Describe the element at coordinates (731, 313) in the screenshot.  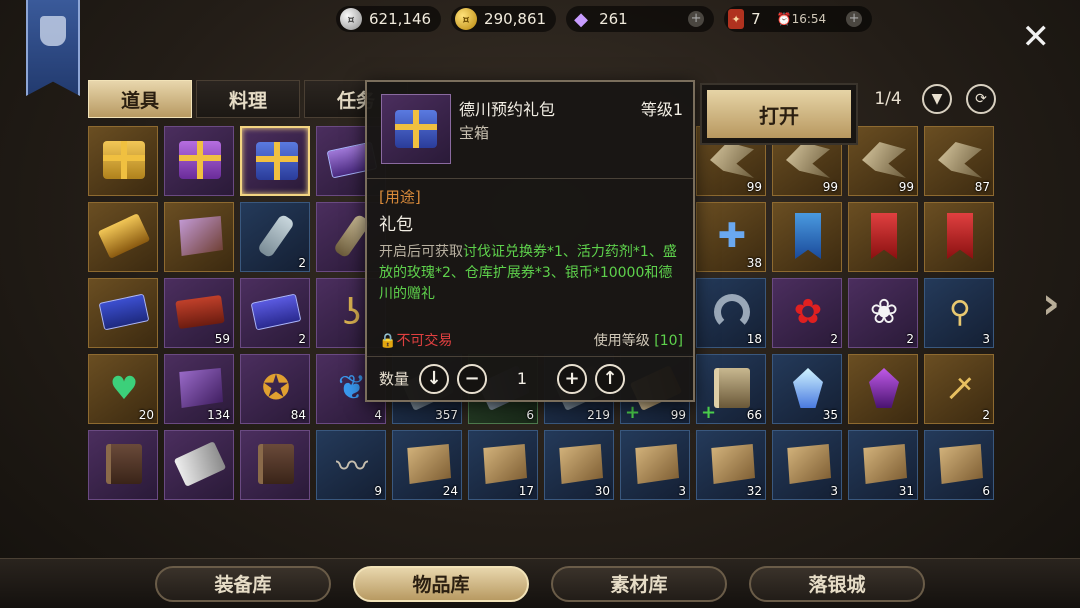
I see `inventory-slot: 18` at that location.